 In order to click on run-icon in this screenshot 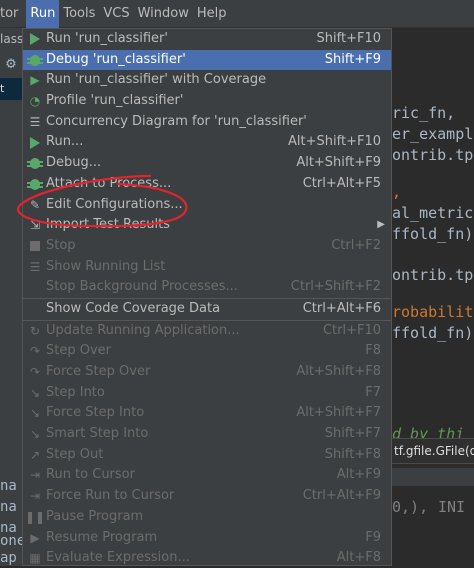, I will do `click(35, 142)`.